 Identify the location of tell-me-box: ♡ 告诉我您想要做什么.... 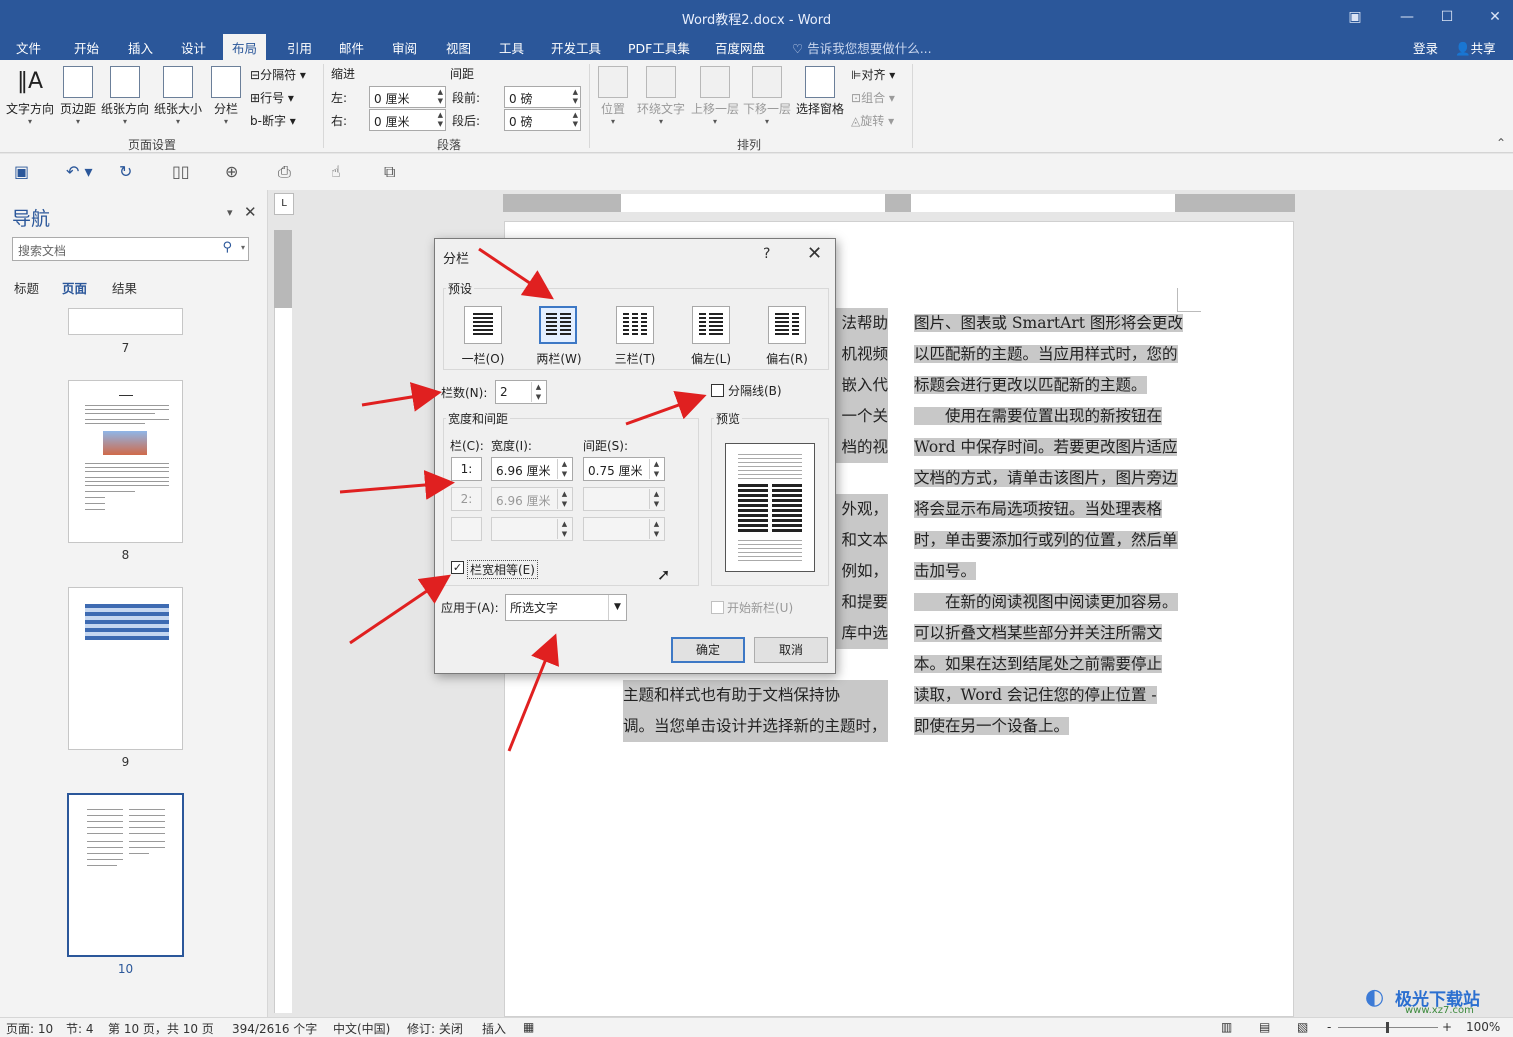
(862, 47).